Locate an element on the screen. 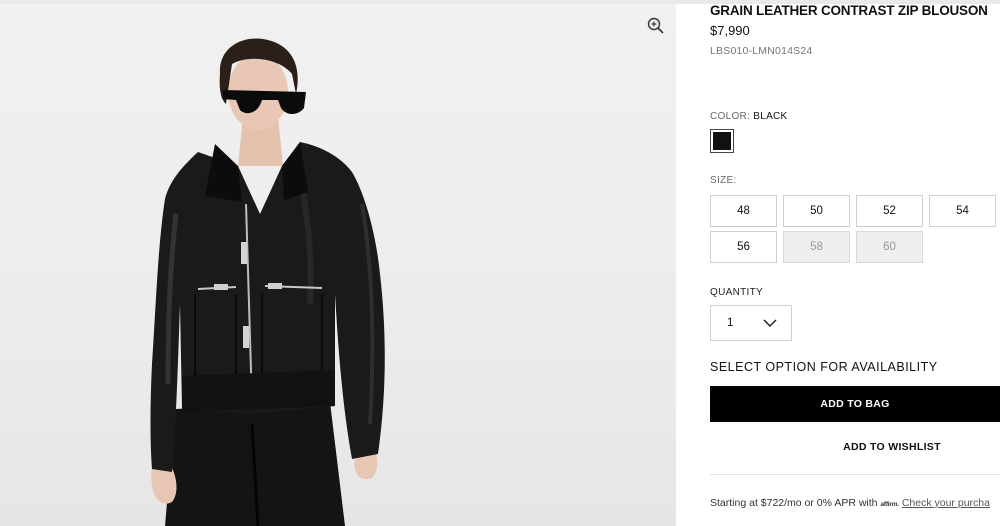  color-value: BLACK is located at coordinates (770, 116).